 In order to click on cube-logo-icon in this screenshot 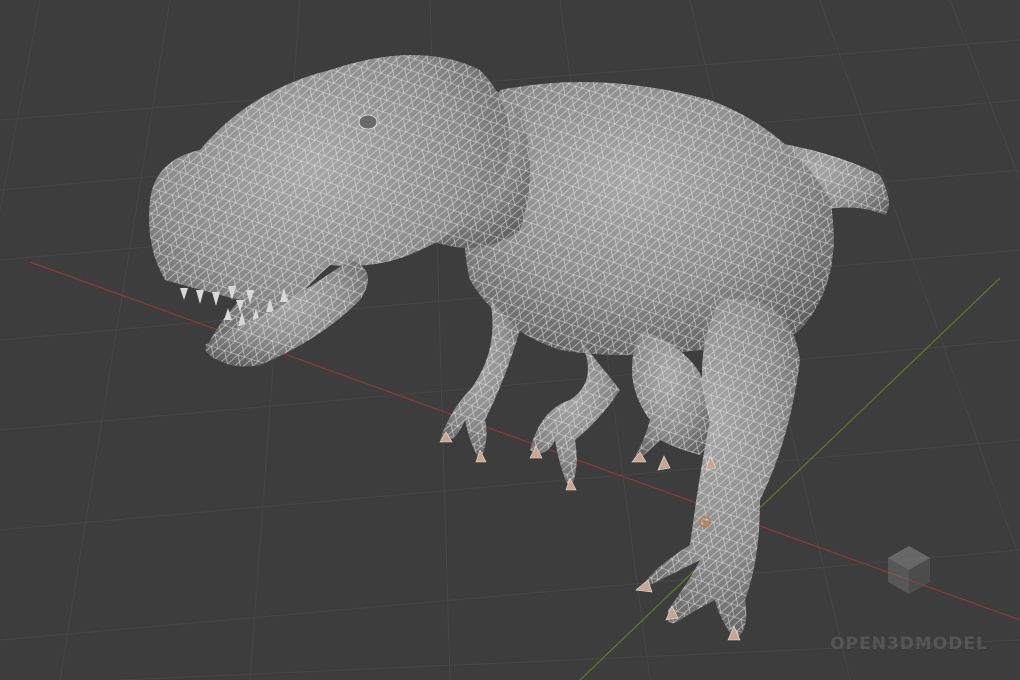, I will do `click(909, 570)`.